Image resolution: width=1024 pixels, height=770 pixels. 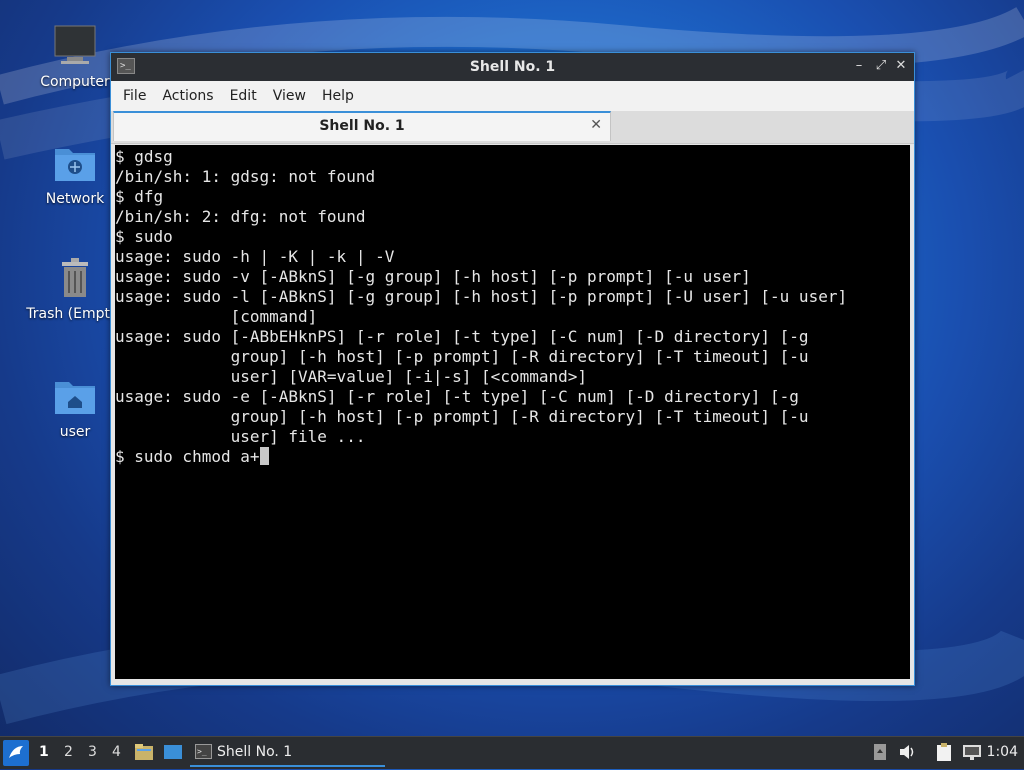 What do you see at coordinates (512, 457) in the screenshot?
I see `terminal-prompt-line: $ sudo chmod a+` at bounding box center [512, 457].